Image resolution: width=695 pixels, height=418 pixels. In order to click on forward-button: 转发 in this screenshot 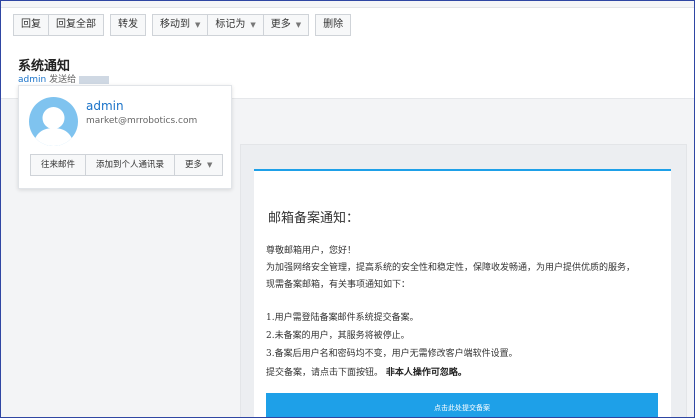, I will do `click(128, 25)`.